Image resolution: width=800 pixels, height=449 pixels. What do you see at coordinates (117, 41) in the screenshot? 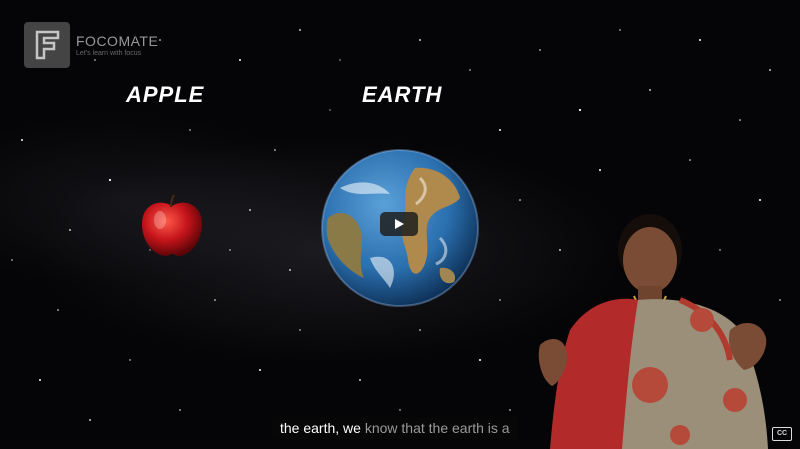
I see `brand-name: FOCOMATE` at bounding box center [117, 41].